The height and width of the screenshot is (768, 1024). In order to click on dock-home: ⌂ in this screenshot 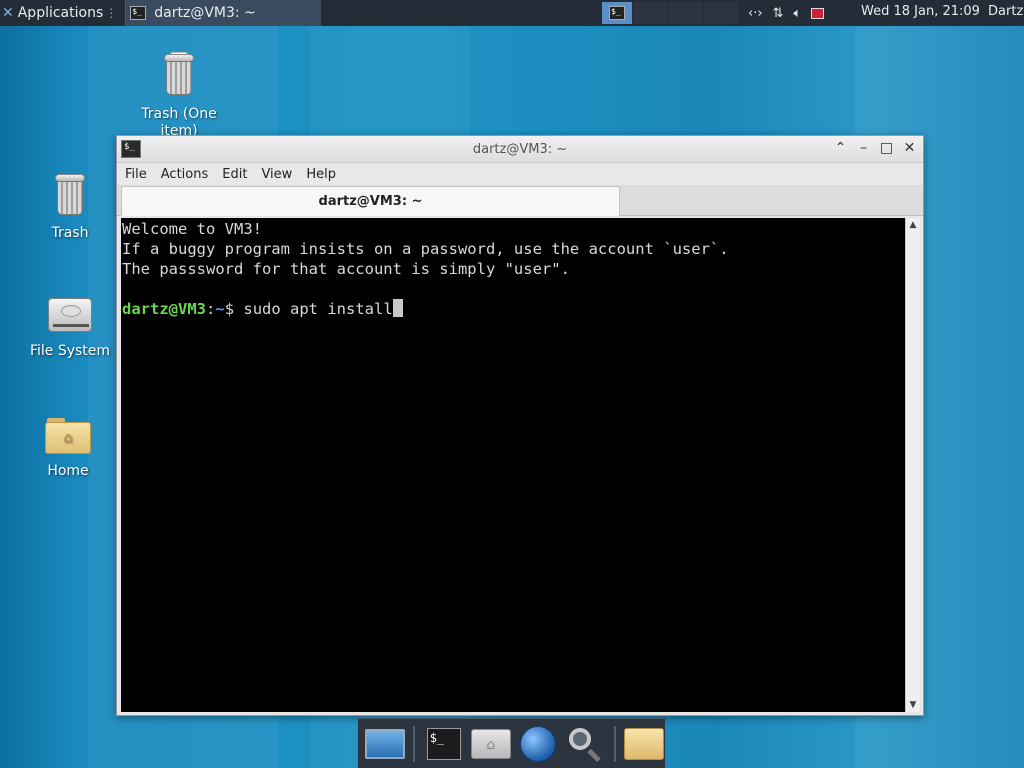, I will do `click(490, 744)`.